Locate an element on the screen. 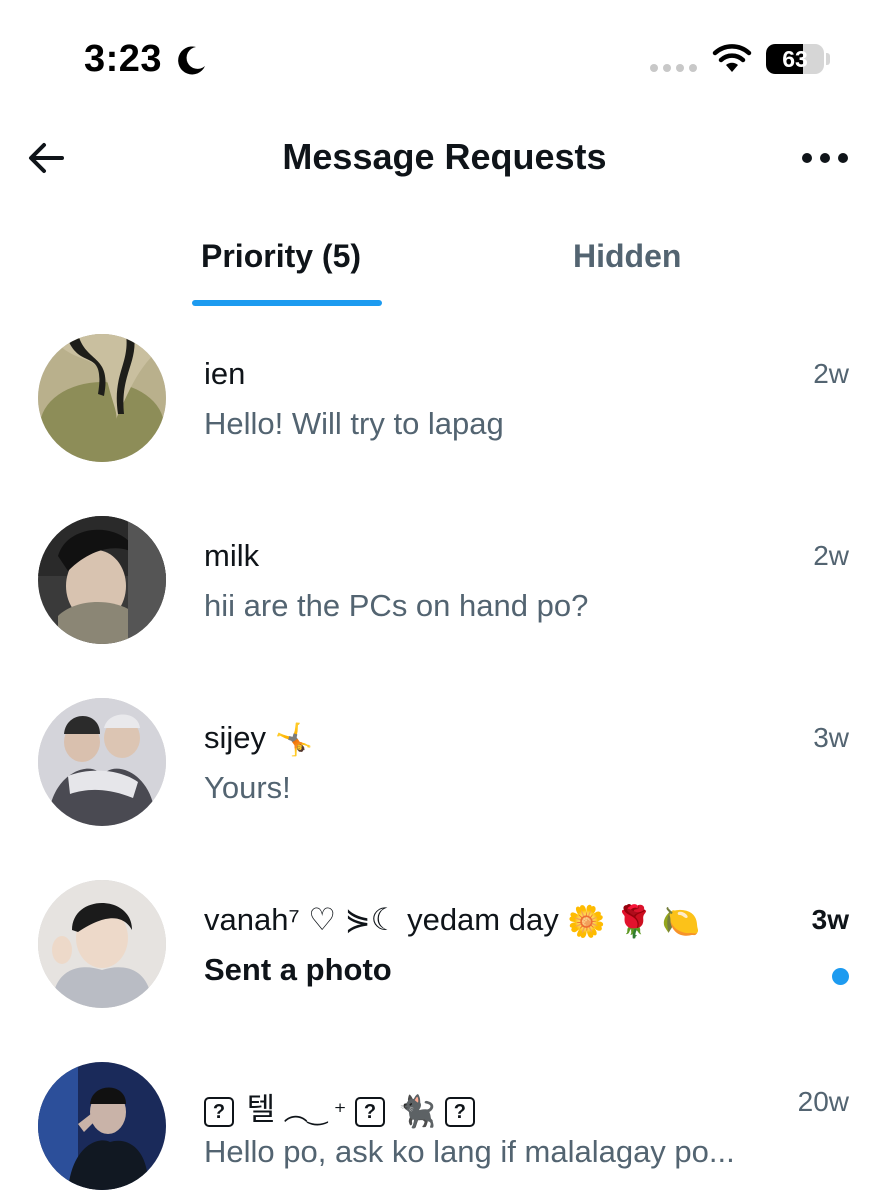 The width and height of the screenshot is (889, 1200). status-bar: 3:23 63 is located at coordinates (444, 55).